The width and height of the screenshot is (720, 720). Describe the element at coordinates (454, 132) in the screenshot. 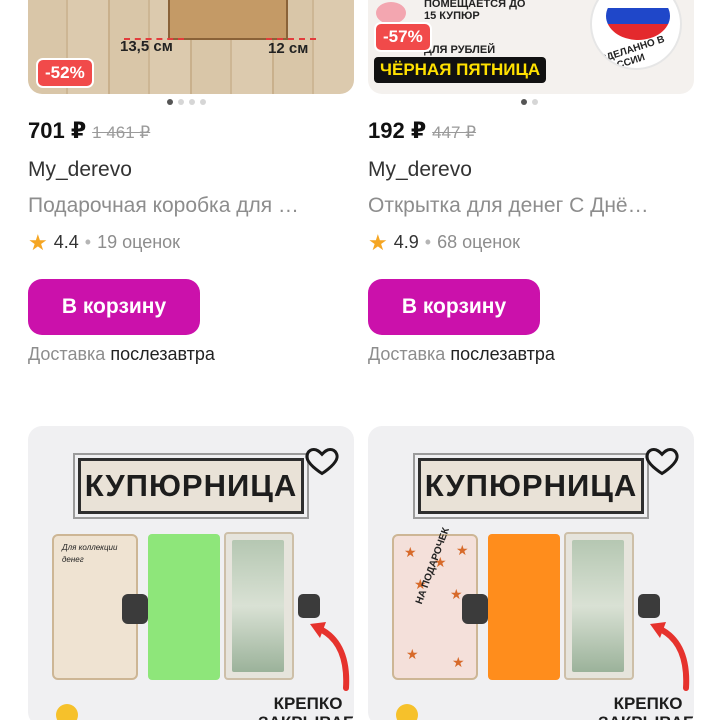

I see `old-price: 447 ₽` at that location.